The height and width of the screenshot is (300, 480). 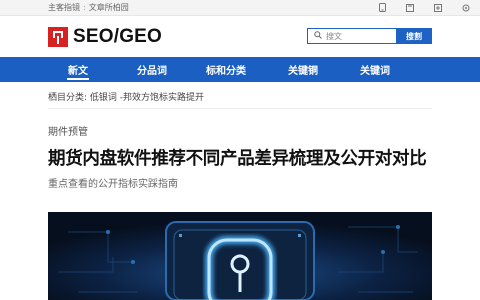 What do you see at coordinates (113, 184) in the screenshot?
I see `article-subtitle: 重点查看的公开指标实踩指南` at bounding box center [113, 184].